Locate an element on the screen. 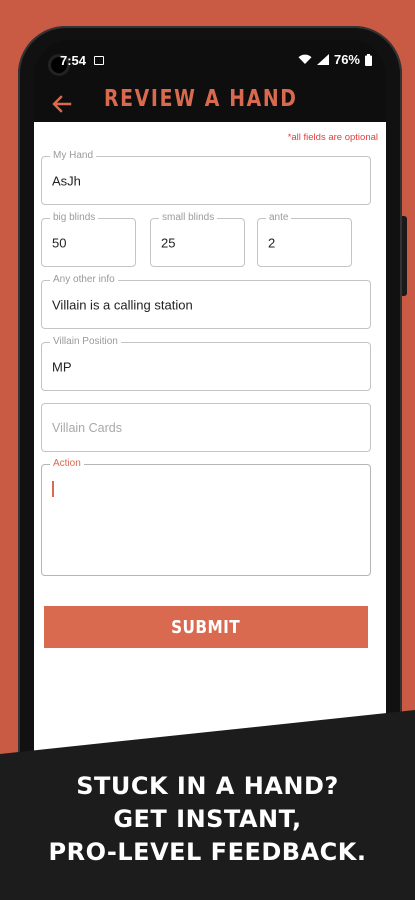 Image resolution: width=415 pixels, height=900 pixels. promo-line-3: PRO-LEVEL FEEDBACK. is located at coordinates (207, 852).